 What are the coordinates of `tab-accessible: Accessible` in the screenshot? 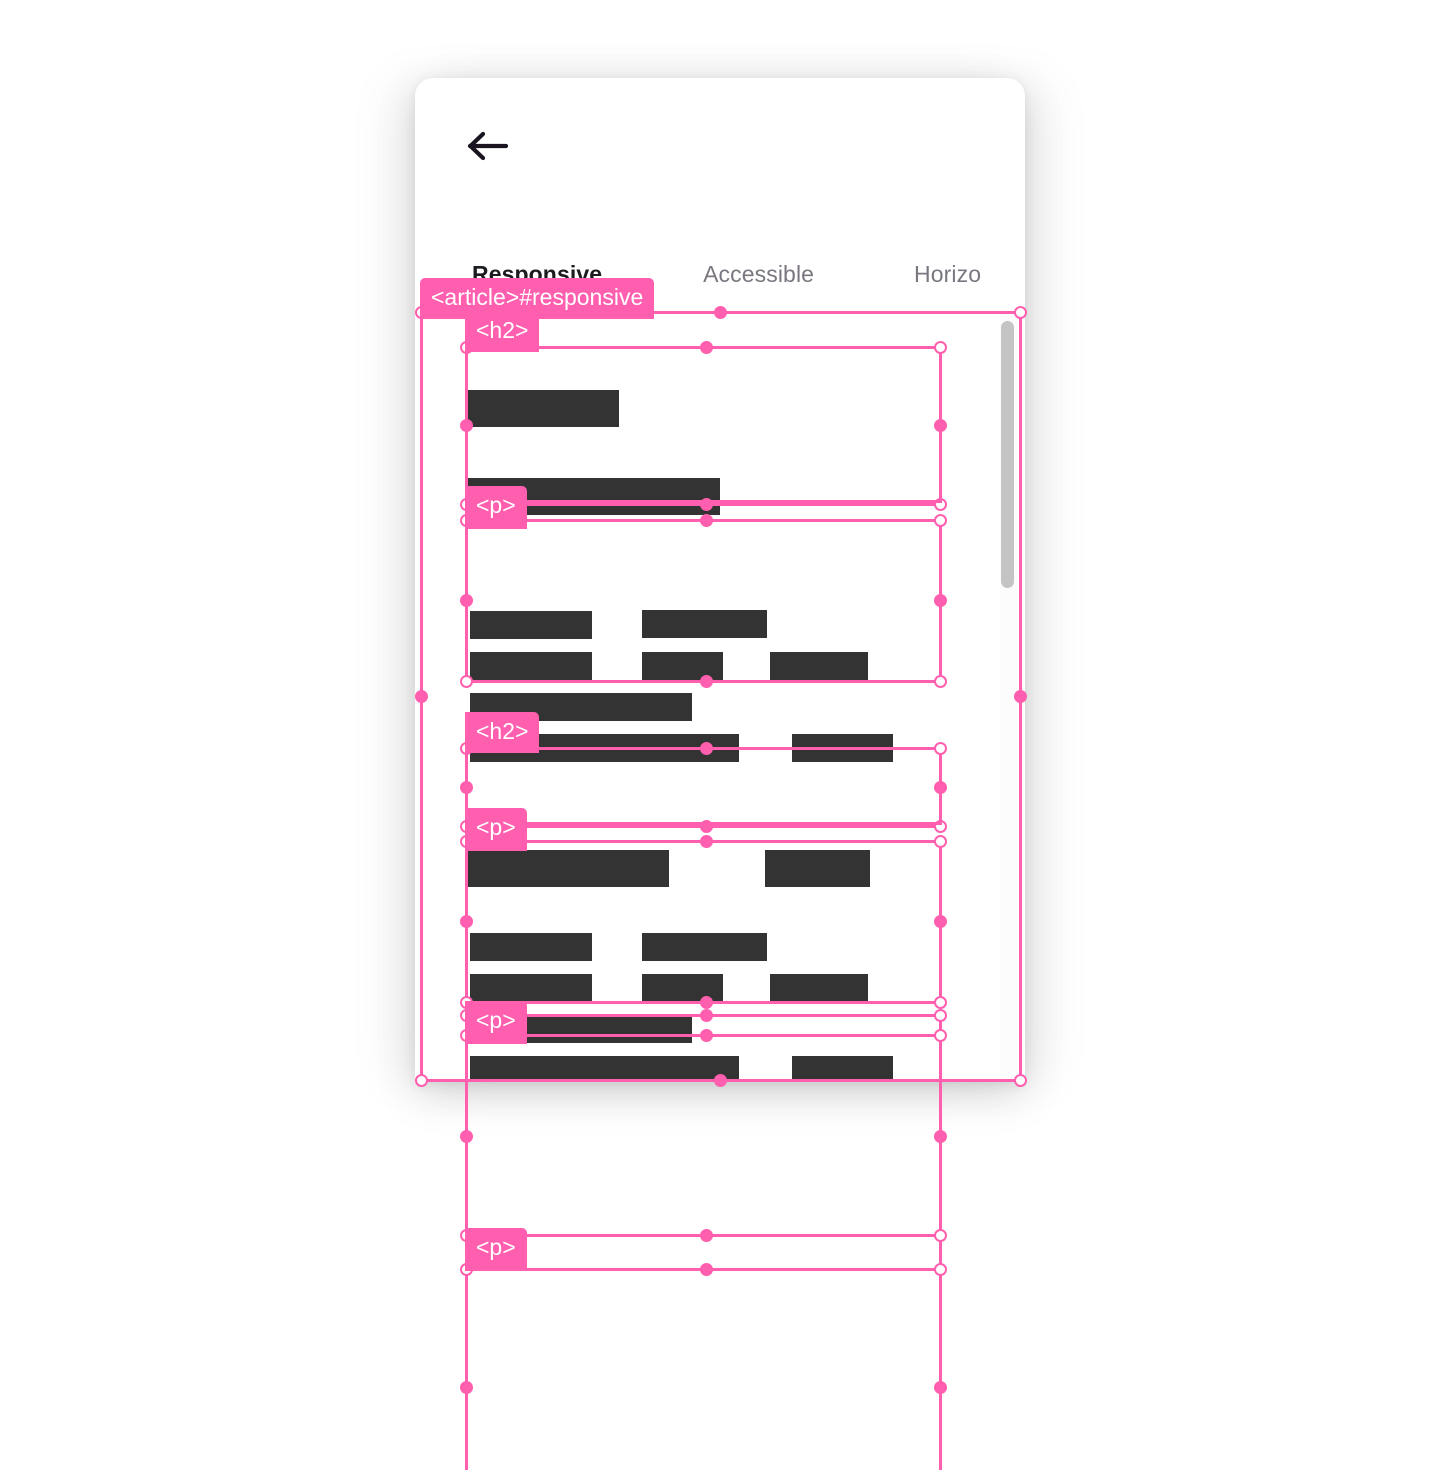 It's located at (758, 274).